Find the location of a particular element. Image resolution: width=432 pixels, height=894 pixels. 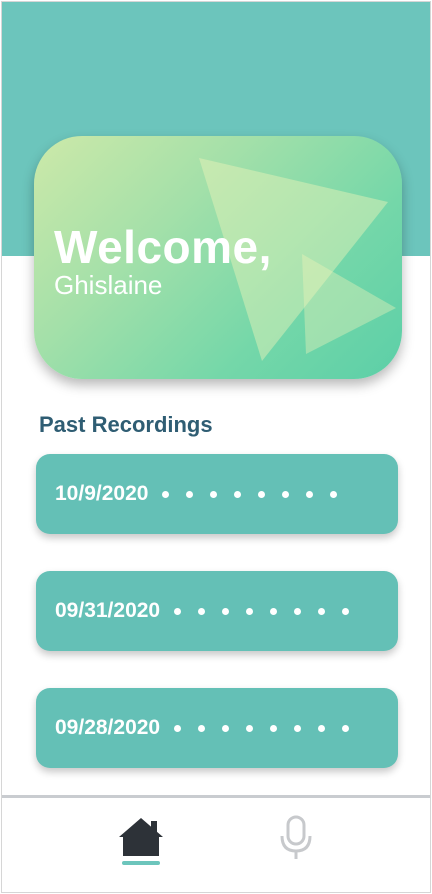

nav-home-button is located at coordinates (143, 844).